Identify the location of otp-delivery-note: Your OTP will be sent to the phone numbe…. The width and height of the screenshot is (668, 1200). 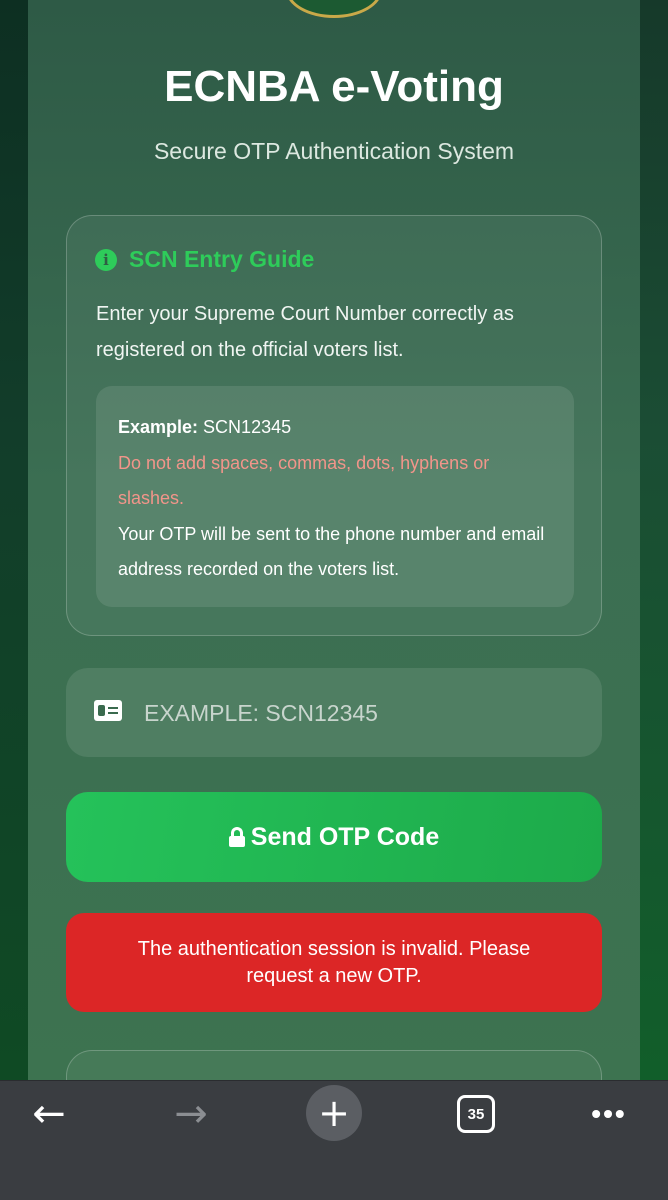
(331, 551).